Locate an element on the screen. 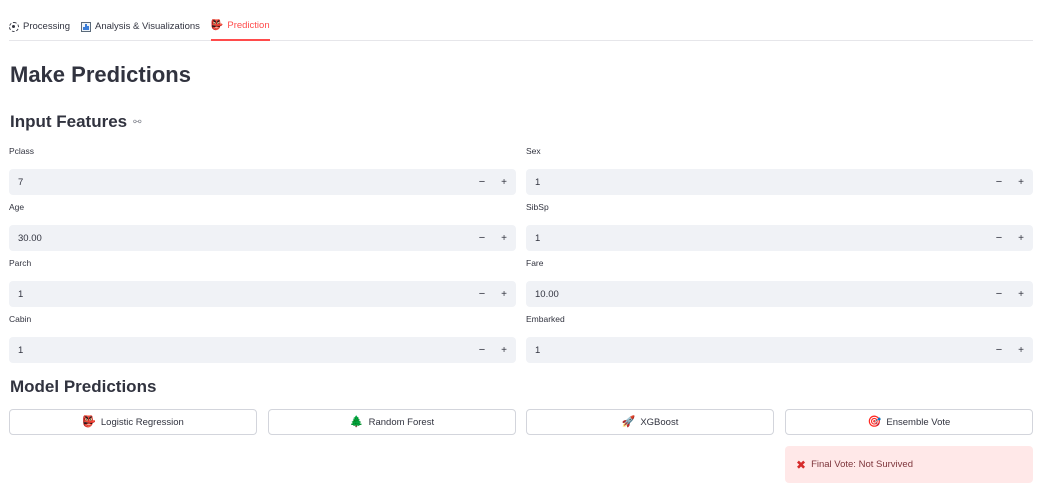 The width and height of the screenshot is (1049, 498). field-value: 7 is located at coordinates (21, 182).